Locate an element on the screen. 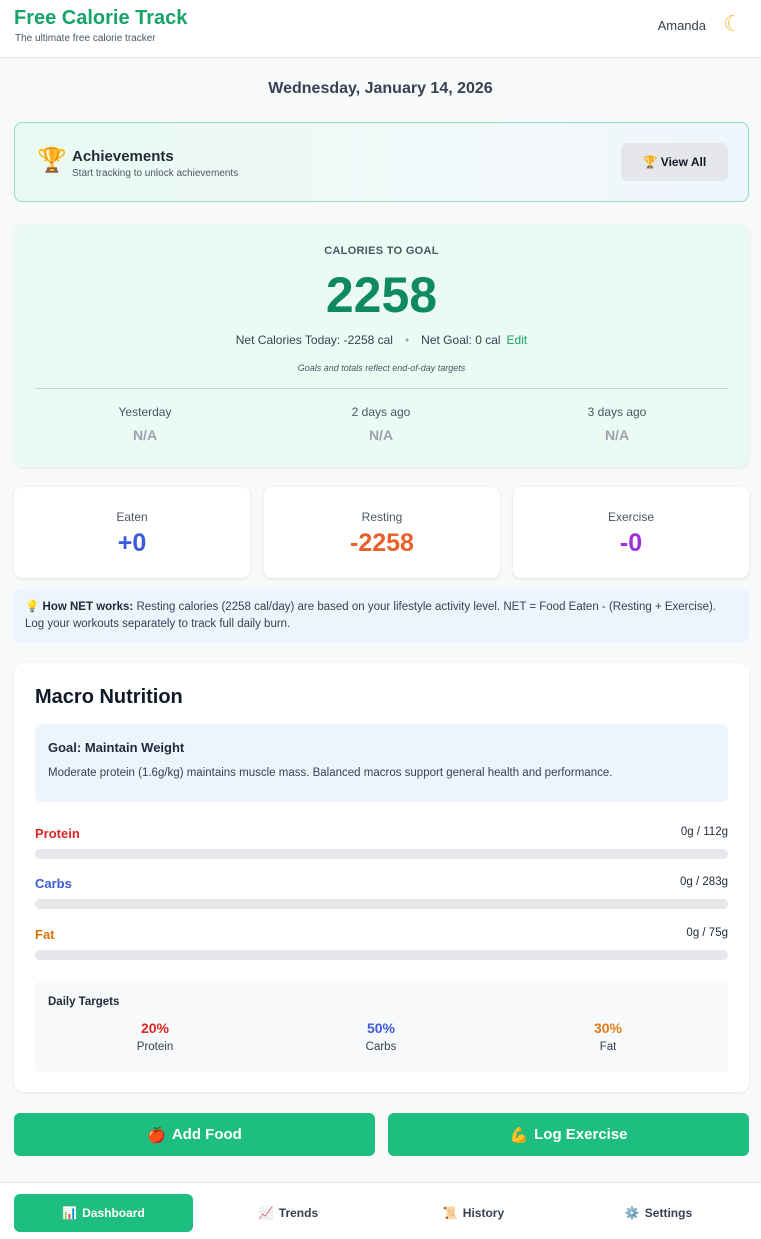 The image size is (761, 1239). current-date: Wednesday, January 14, 2026 is located at coordinates (380, 88).